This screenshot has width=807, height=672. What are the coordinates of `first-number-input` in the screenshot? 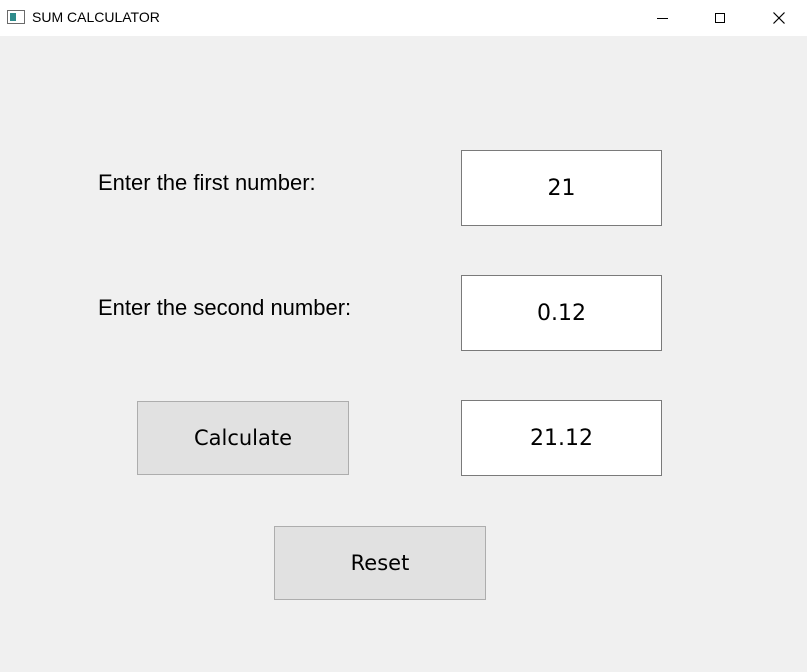 It's located at (561, 188).